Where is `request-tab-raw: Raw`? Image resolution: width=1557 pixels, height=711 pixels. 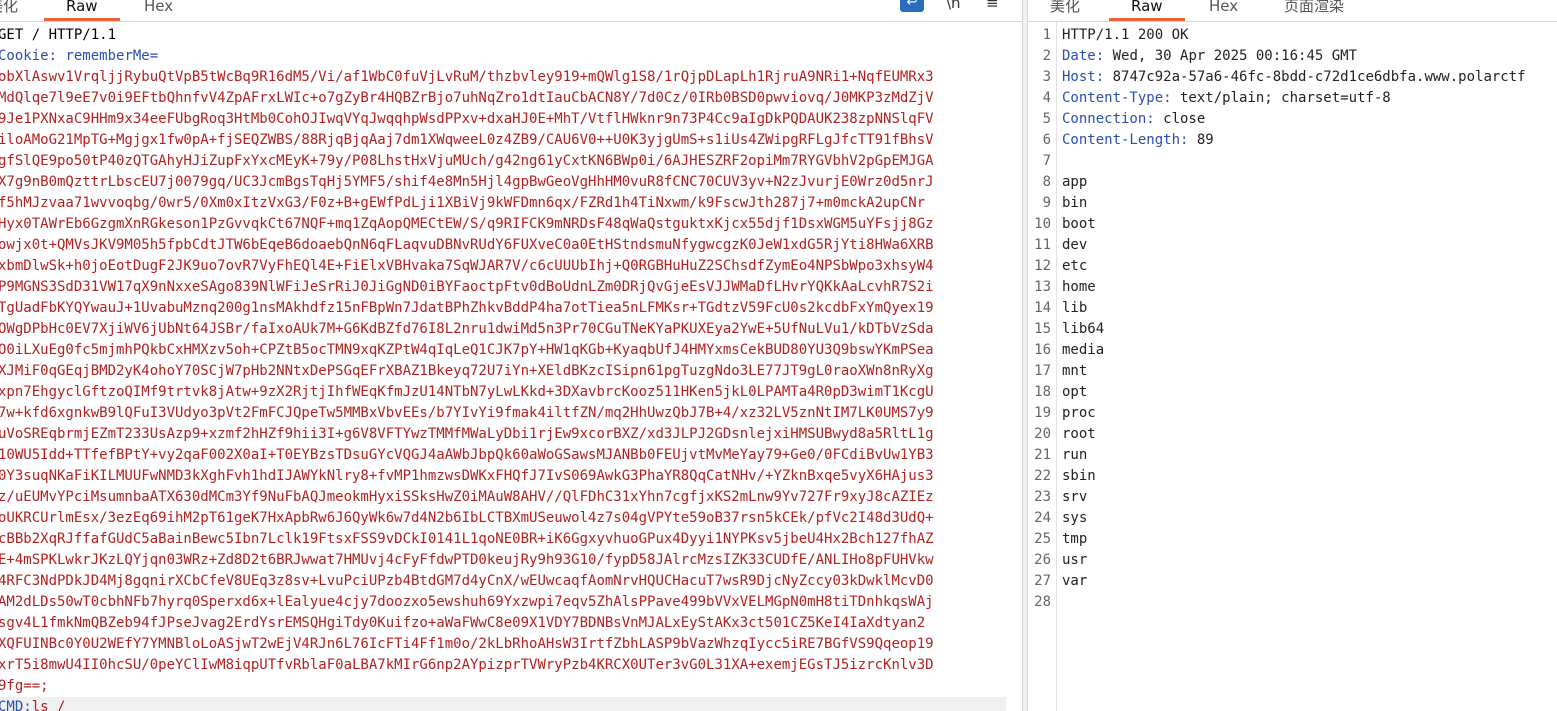
request-tab-raw: Raw is located at coordinates (81, 10).